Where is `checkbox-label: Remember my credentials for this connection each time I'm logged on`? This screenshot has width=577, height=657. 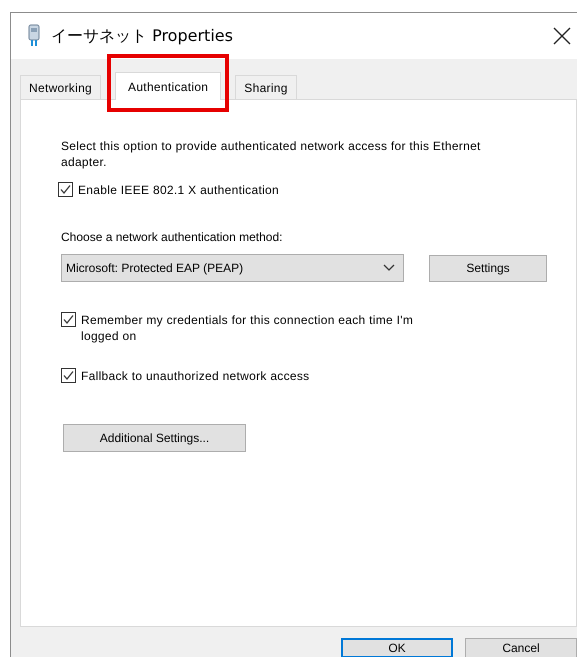 checkbox-label: Remember my credentials for this connection each time I'm logged on is located at coordinates (247, 328).